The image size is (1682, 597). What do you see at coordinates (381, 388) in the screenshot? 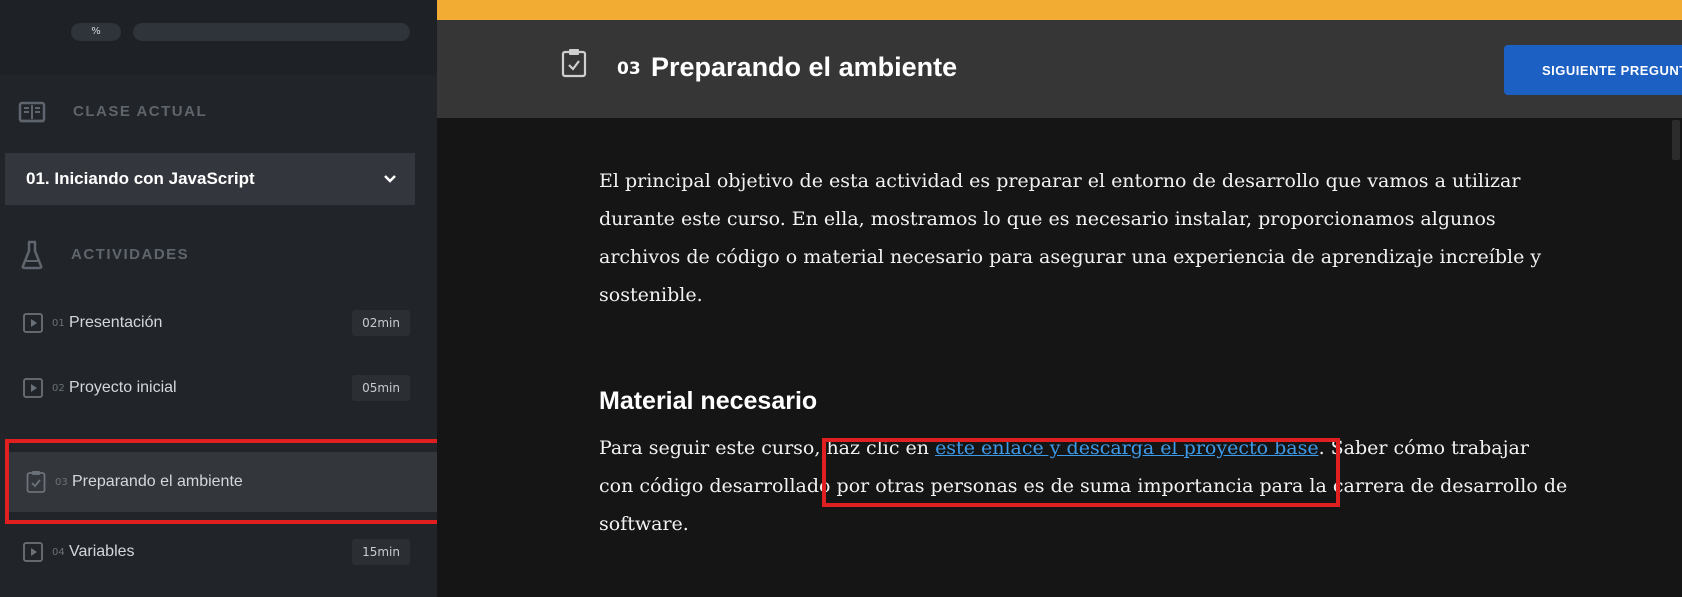
I see `activity-duration: 05min` at bounding box center [381, 388].